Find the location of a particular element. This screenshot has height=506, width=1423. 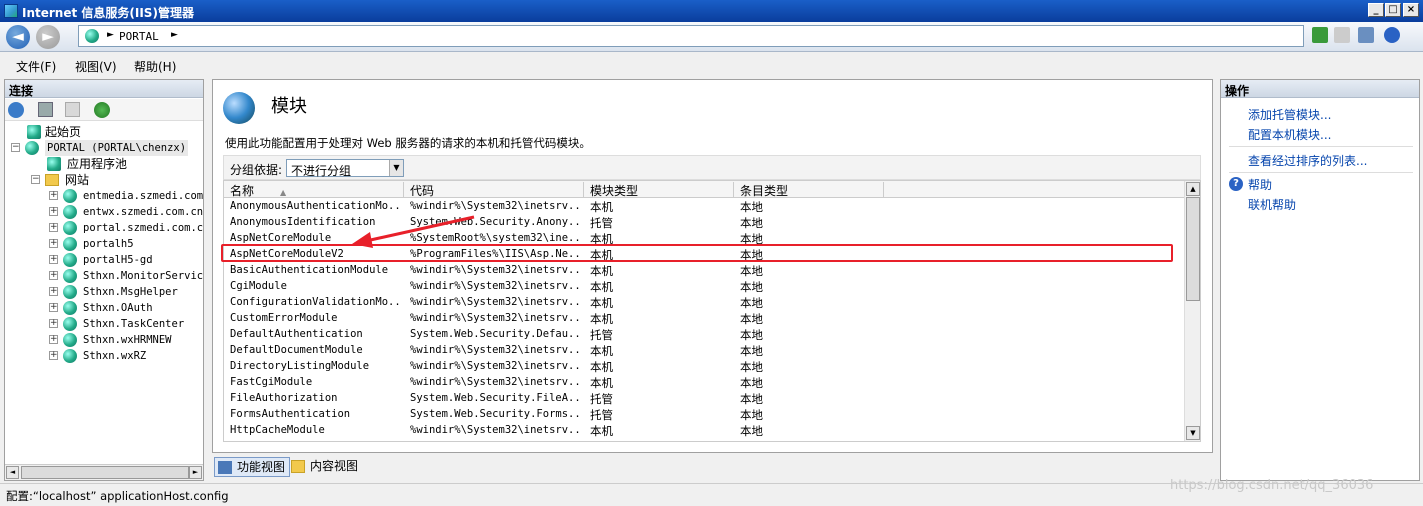

column-header-entry-type: 条目类型 is located at coordinates (809, 190).